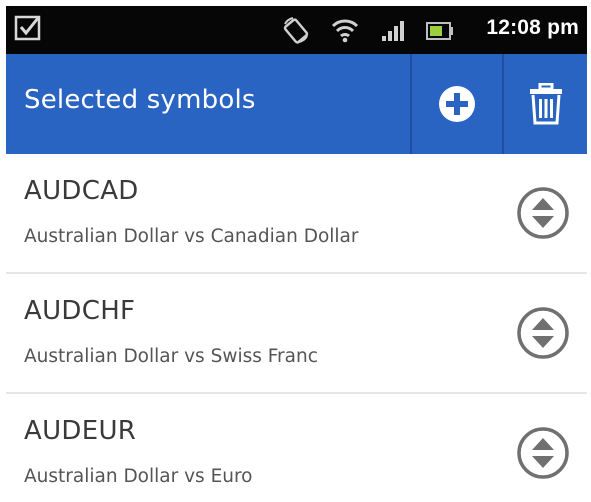 The width and height of the screenshot is (591, 502). I want to click on symbol-description: Australian Dollar vs Euro, so click(138, 476).